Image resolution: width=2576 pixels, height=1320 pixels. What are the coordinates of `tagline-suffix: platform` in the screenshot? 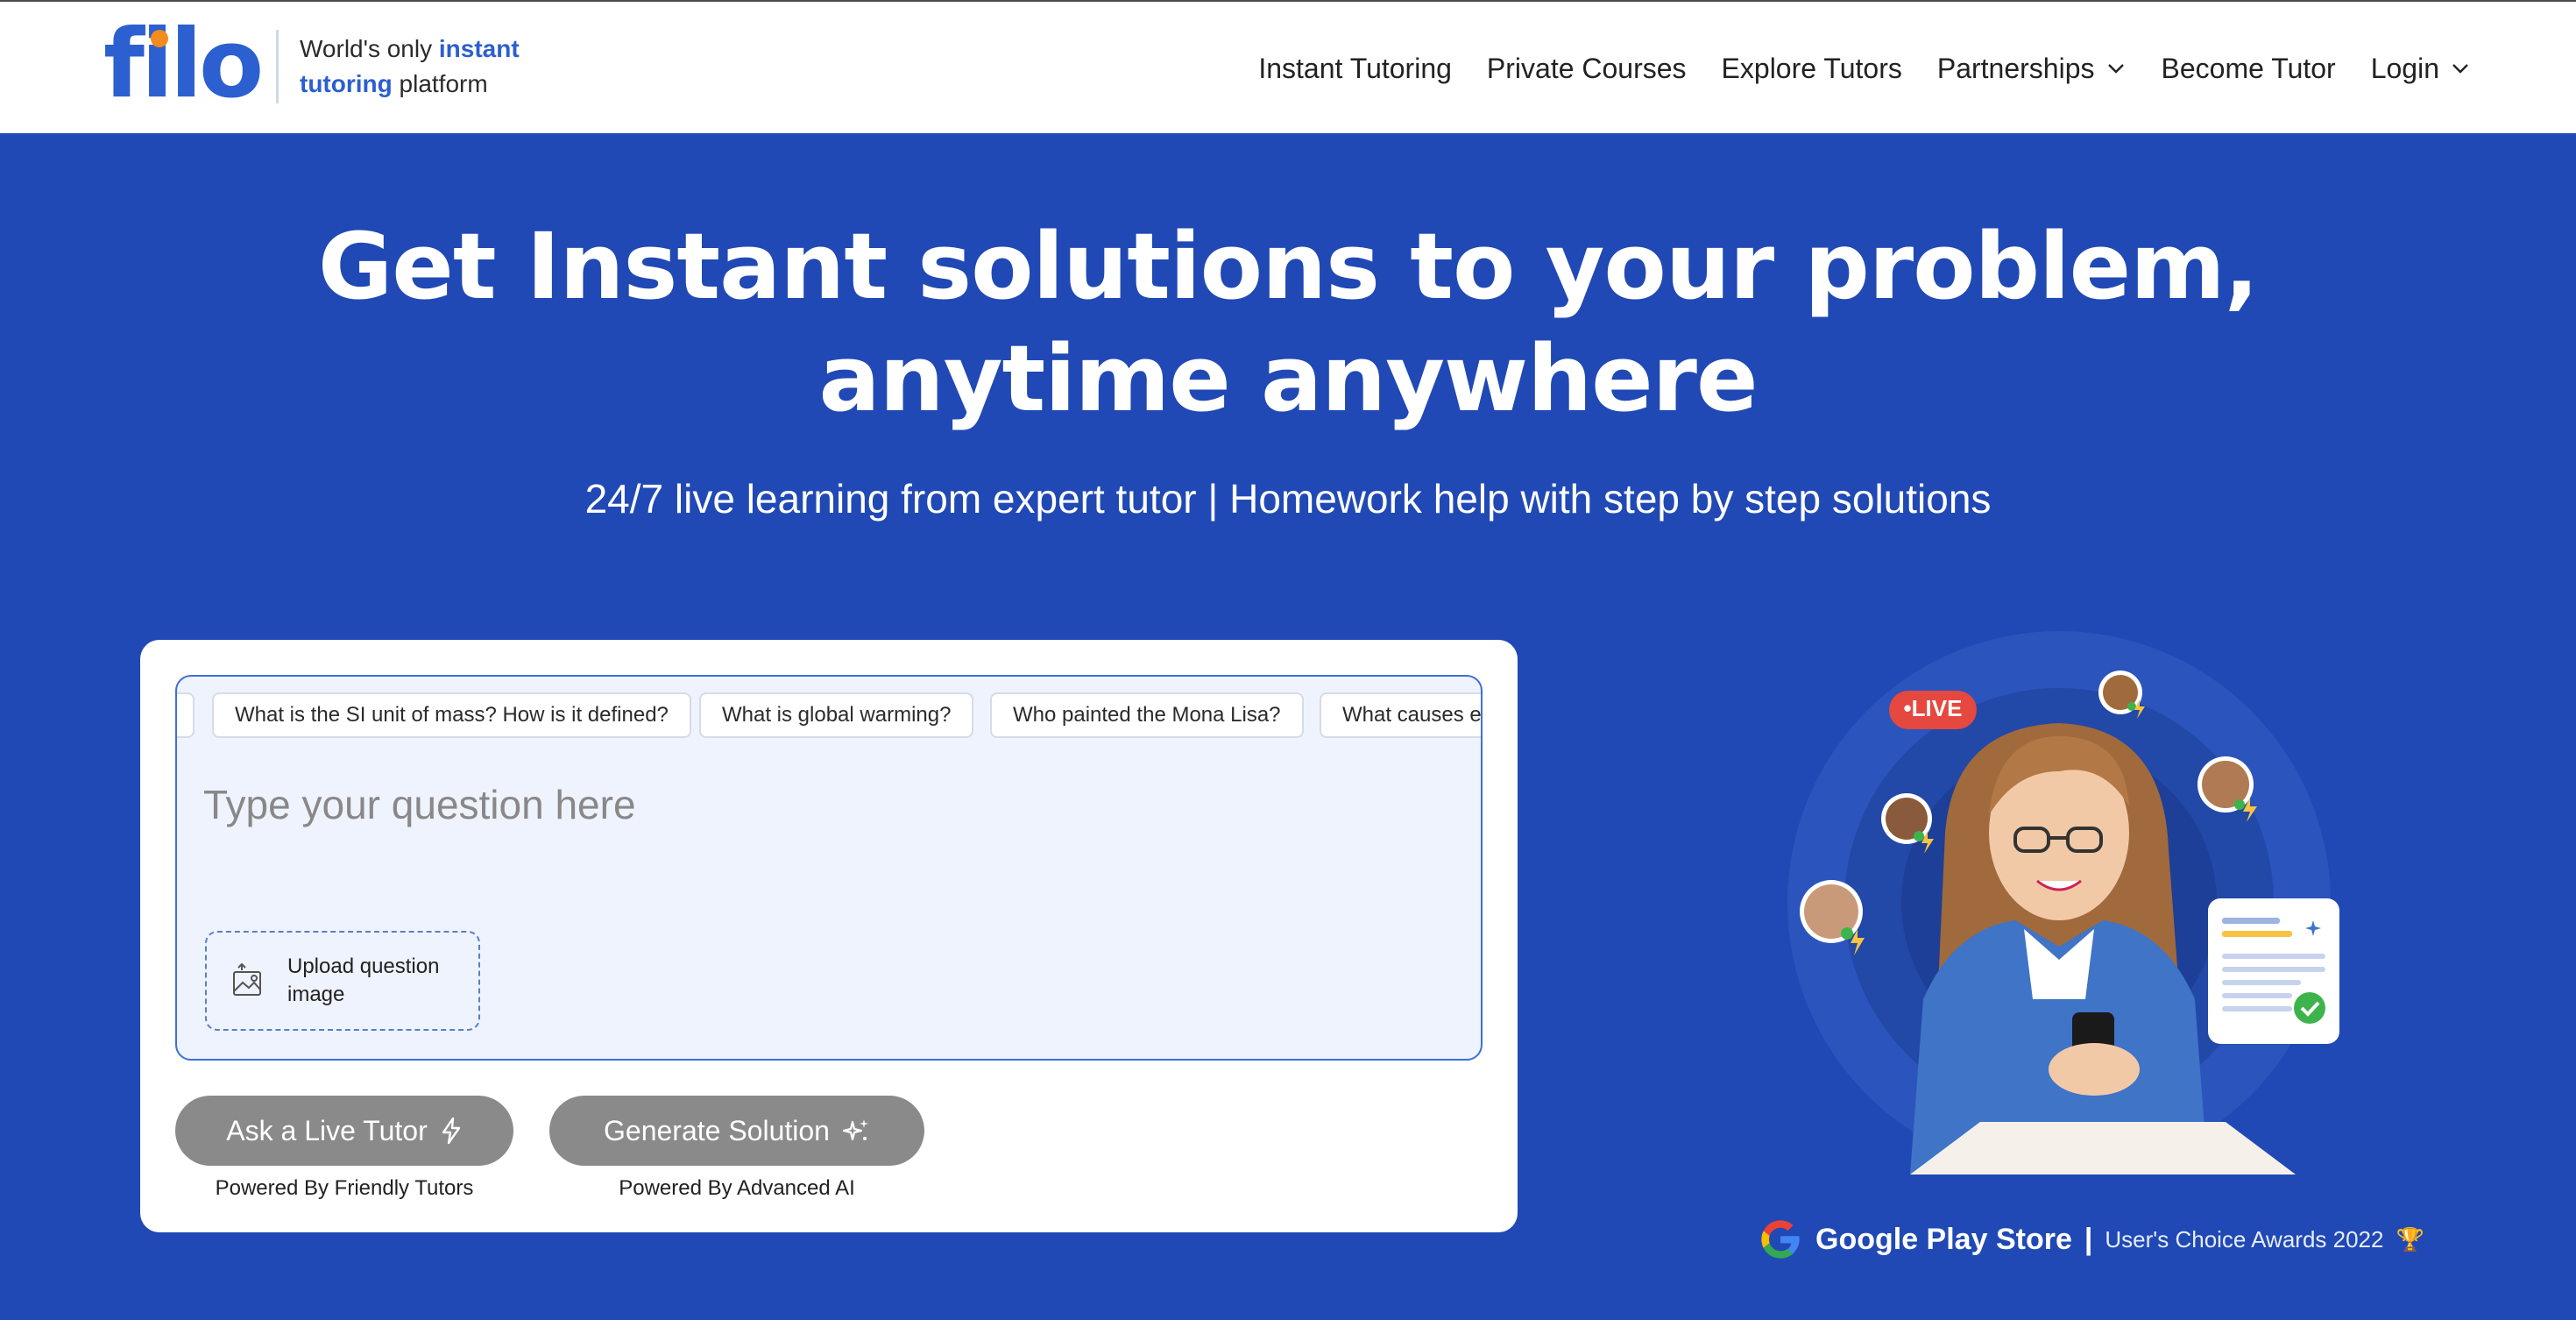 It's located at (440, 83).